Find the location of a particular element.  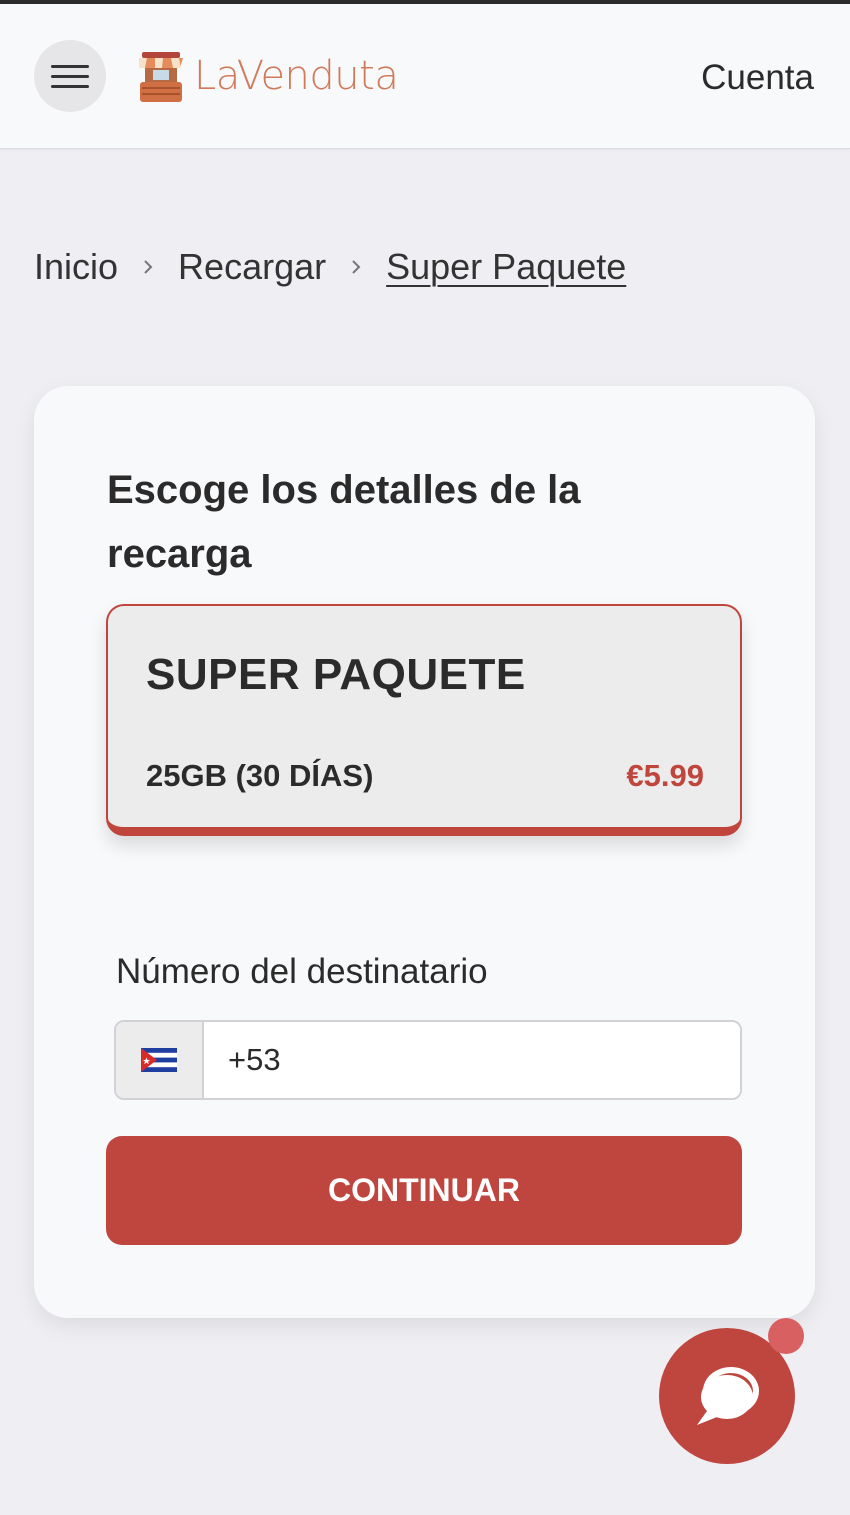

cuba-flag-icon is located at coordinates (159, 1060).